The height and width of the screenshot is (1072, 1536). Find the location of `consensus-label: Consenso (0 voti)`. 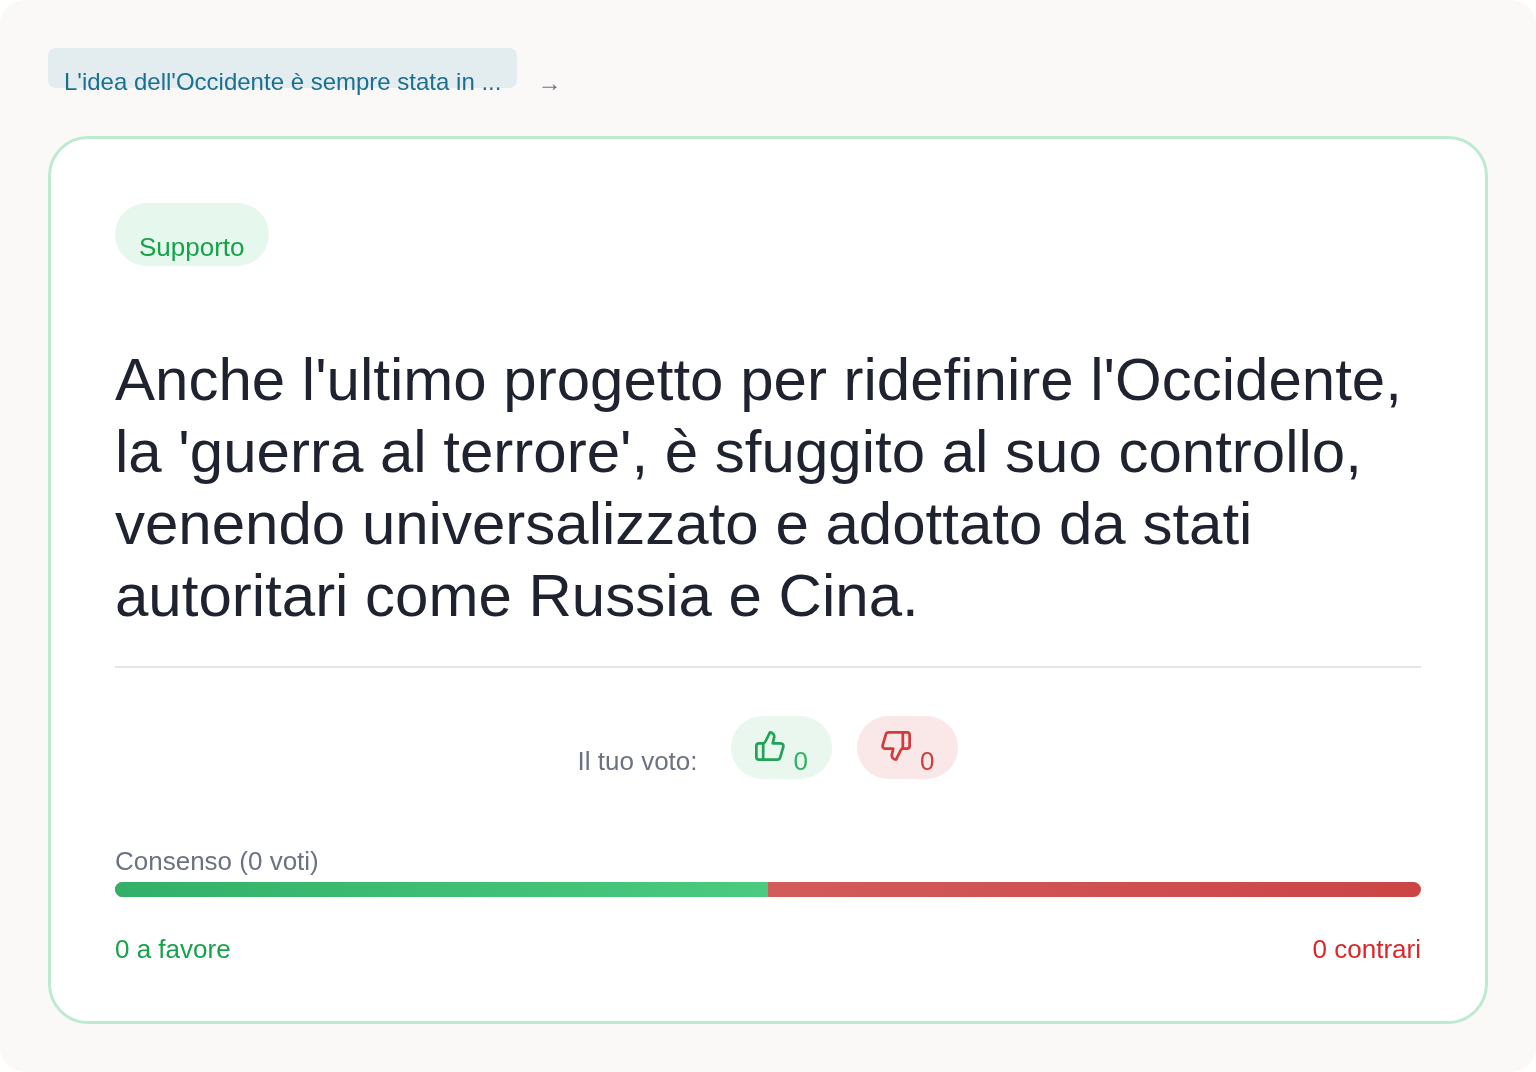

consensus-label: Consenso (0 voti) is located at coordinates (217, 862).